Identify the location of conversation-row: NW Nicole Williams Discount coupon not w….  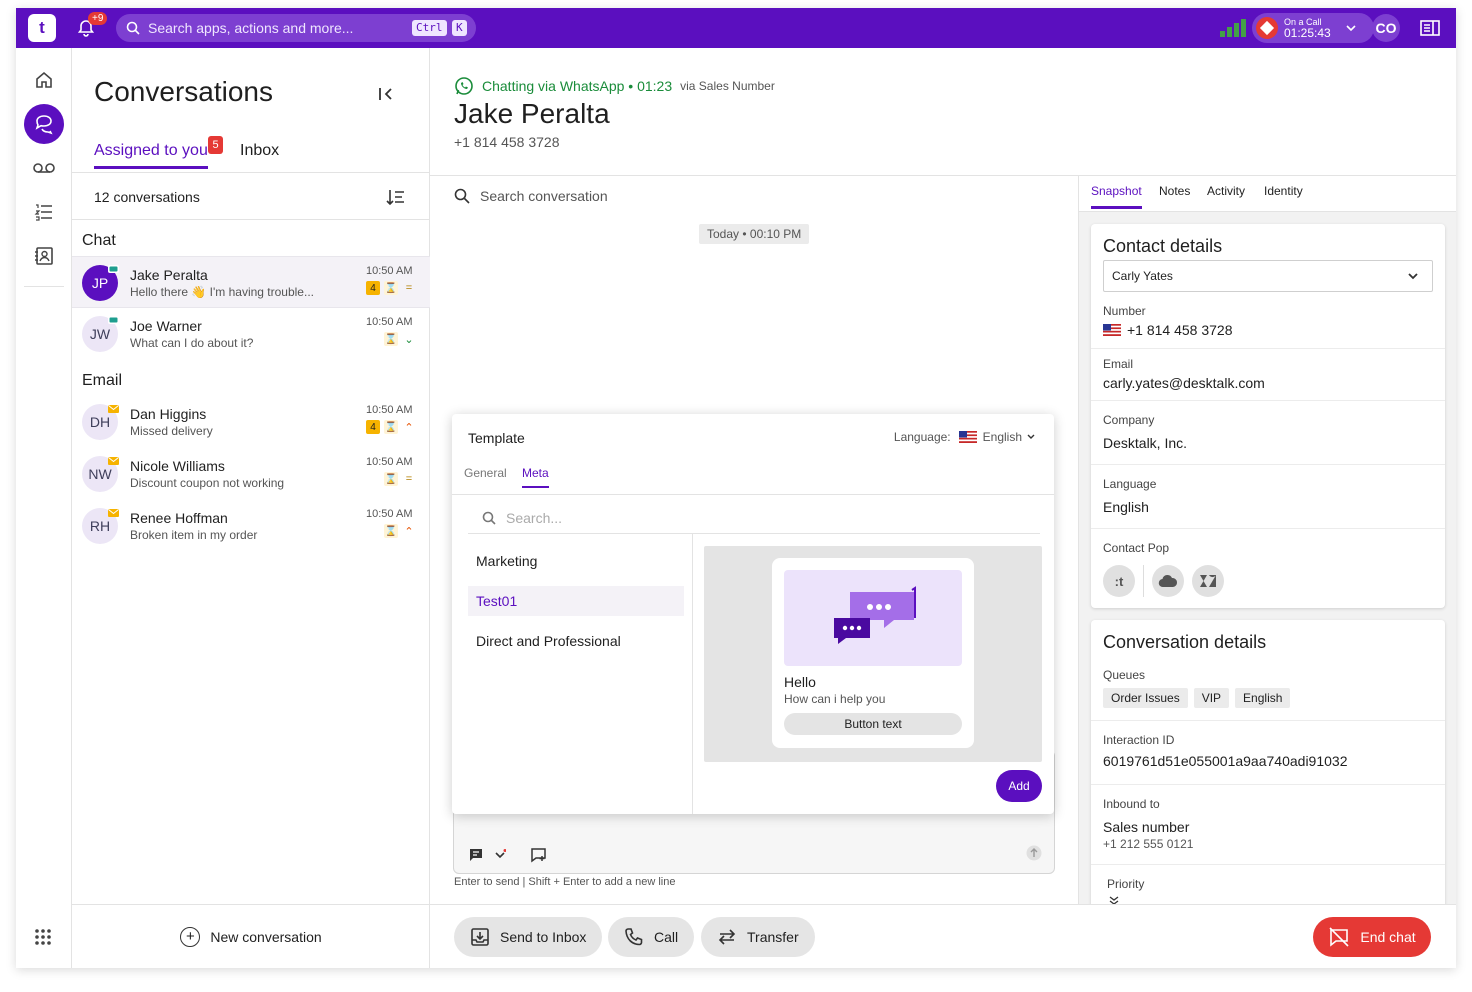
(251, 474).